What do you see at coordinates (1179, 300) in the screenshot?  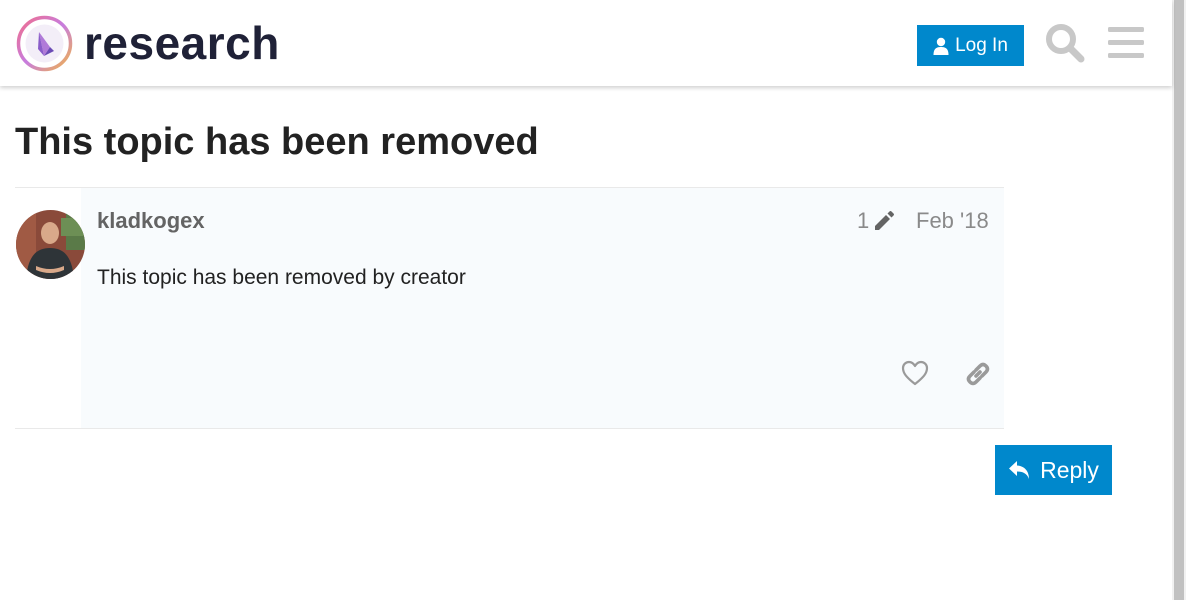 I see `scrollbar-thumb` at bounding box center [1179, 300].